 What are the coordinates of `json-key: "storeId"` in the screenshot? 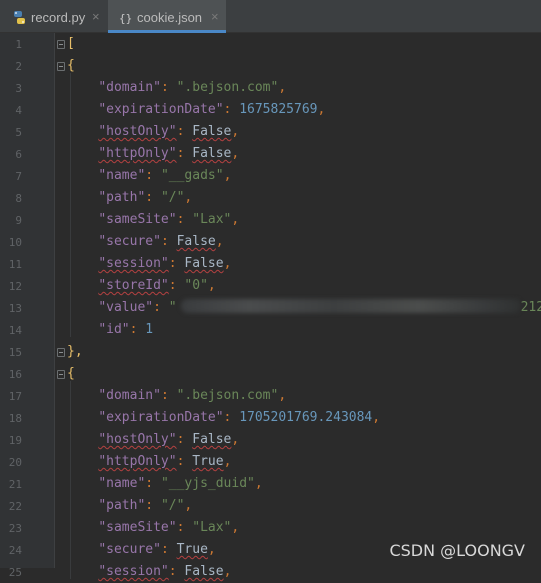 It's located at (133, 285).